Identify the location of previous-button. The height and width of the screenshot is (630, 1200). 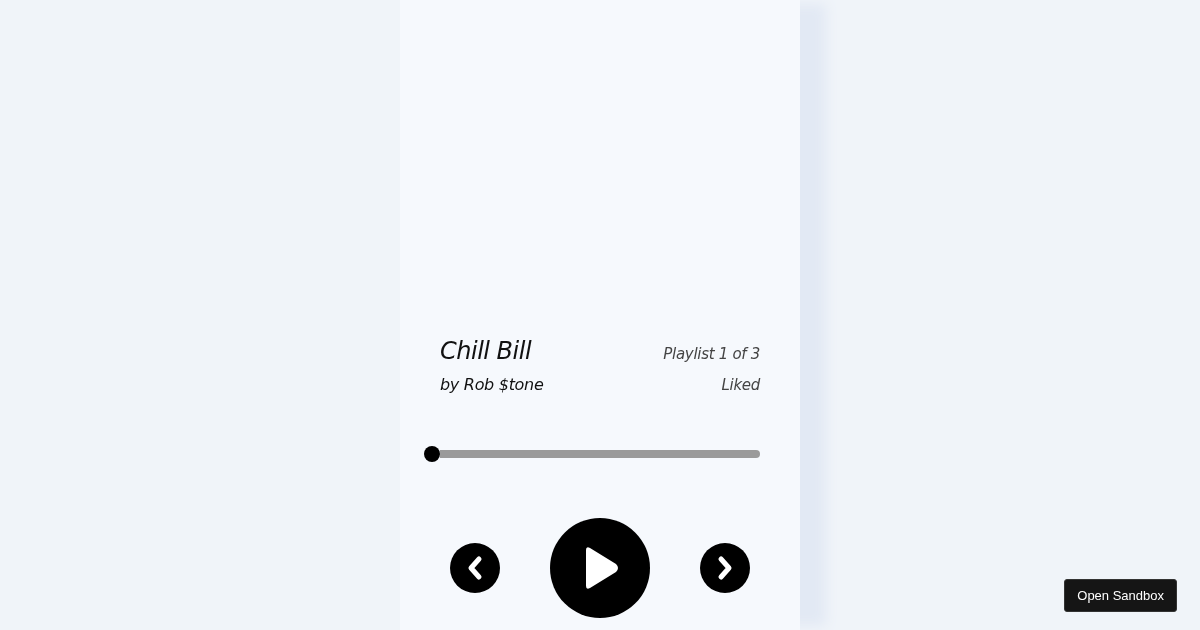
(475, 568).